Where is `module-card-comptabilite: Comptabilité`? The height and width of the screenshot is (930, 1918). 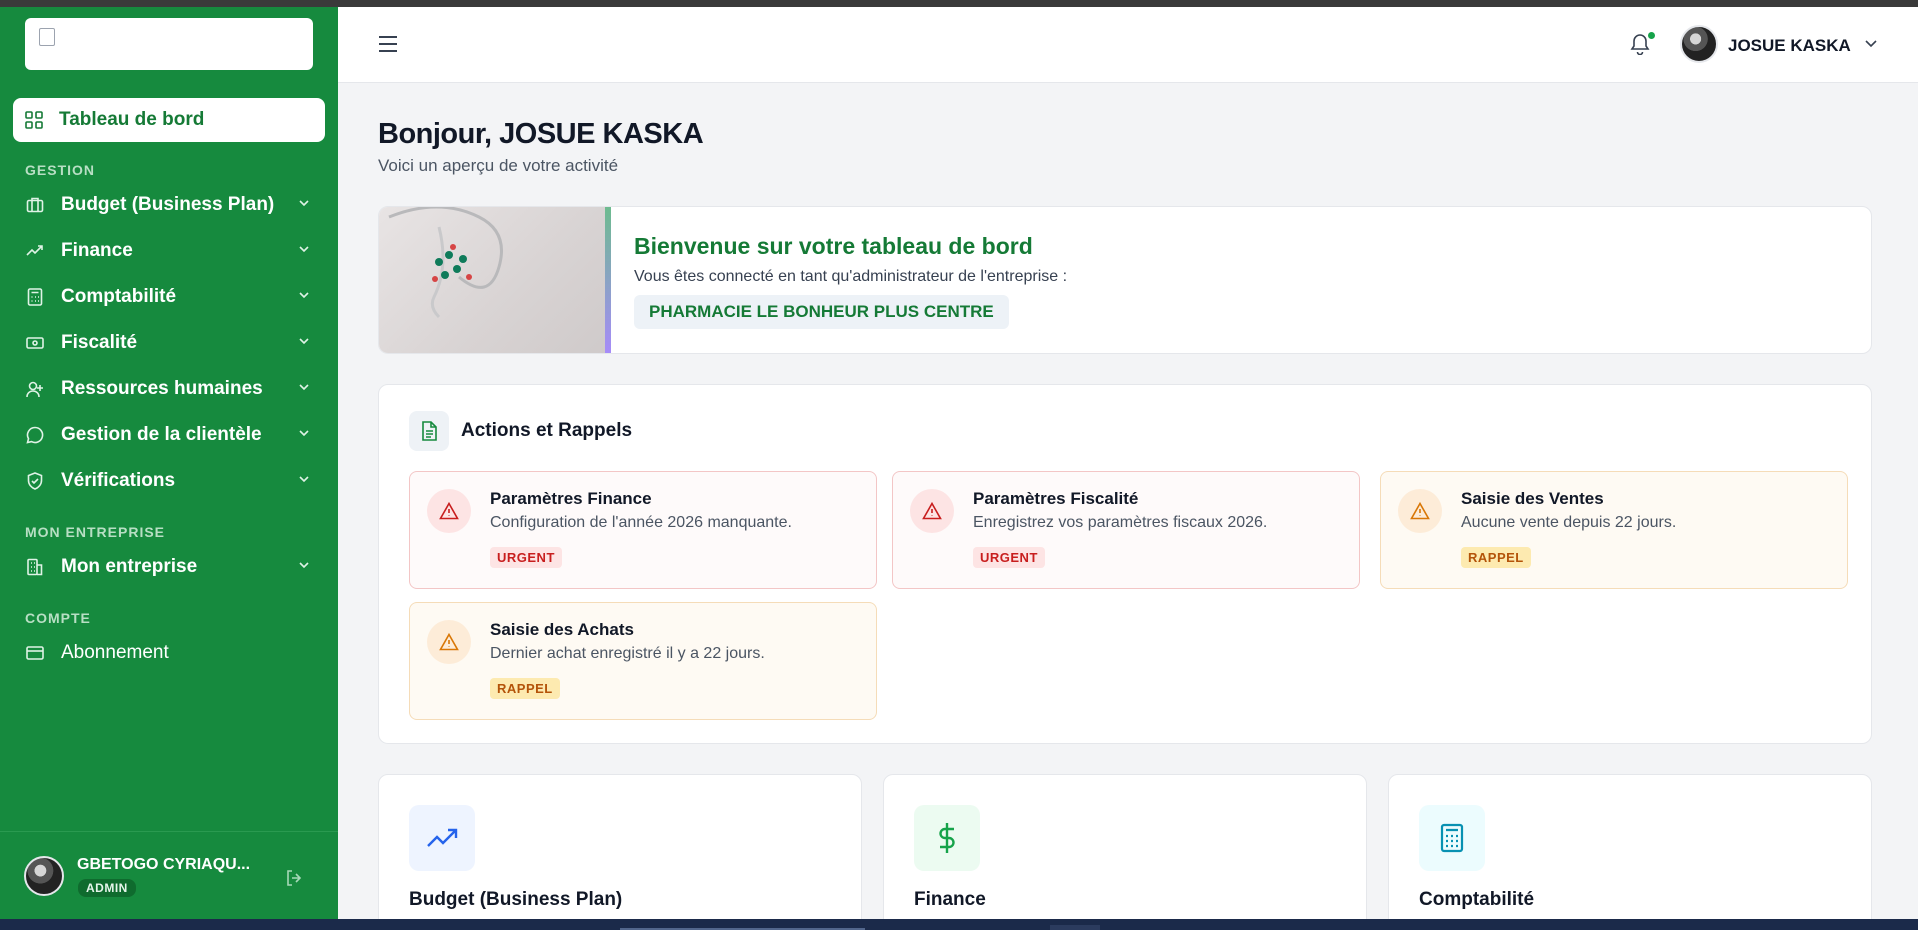
module-card-comptabilite: Comptabilité is located at coordinates (1630, 852).